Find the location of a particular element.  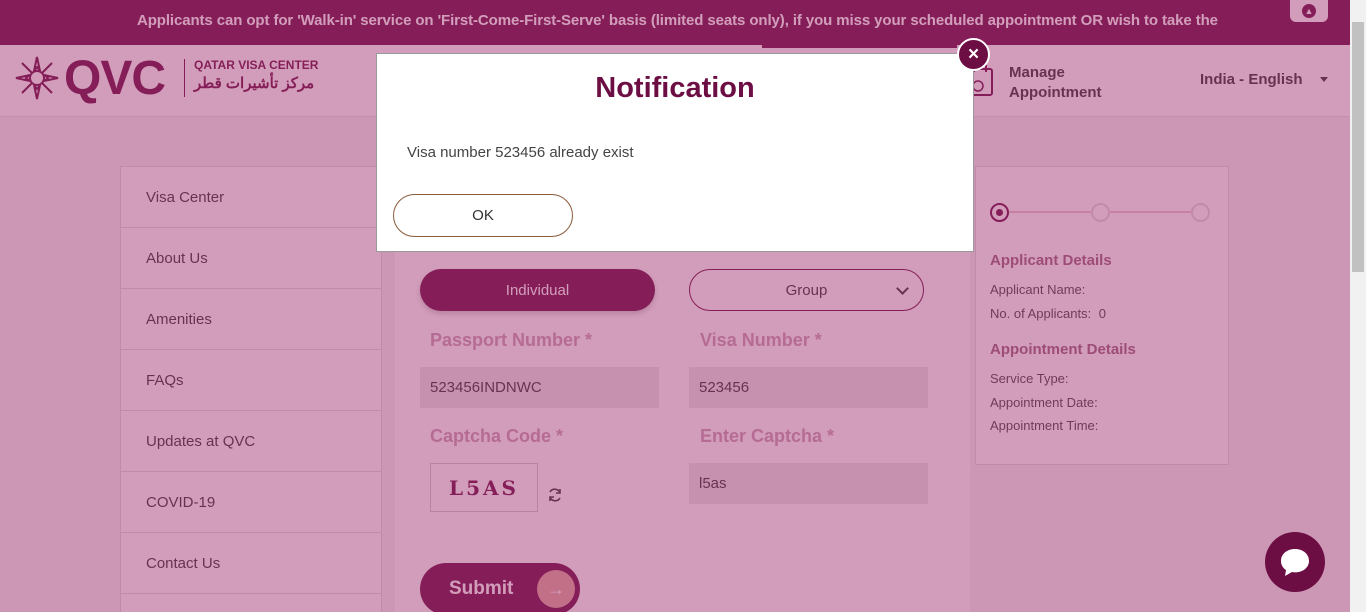

page-scrollbar-thumb is located at coordinates (1358, 147).